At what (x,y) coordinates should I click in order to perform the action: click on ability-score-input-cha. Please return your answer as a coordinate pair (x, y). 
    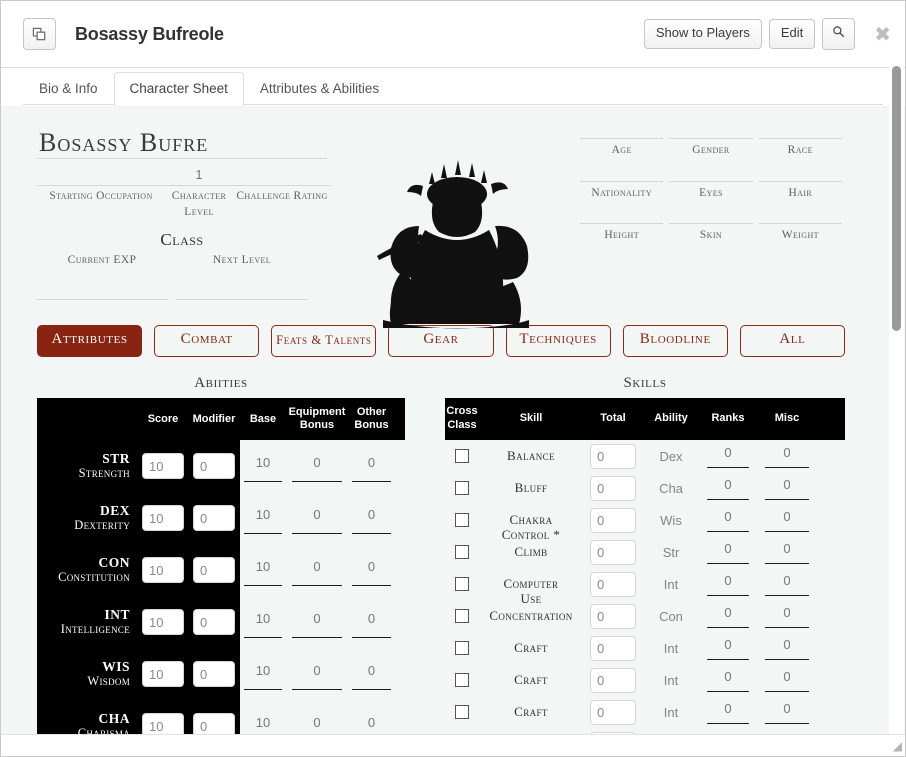
    Looking at the image, I should click on (163, 723).